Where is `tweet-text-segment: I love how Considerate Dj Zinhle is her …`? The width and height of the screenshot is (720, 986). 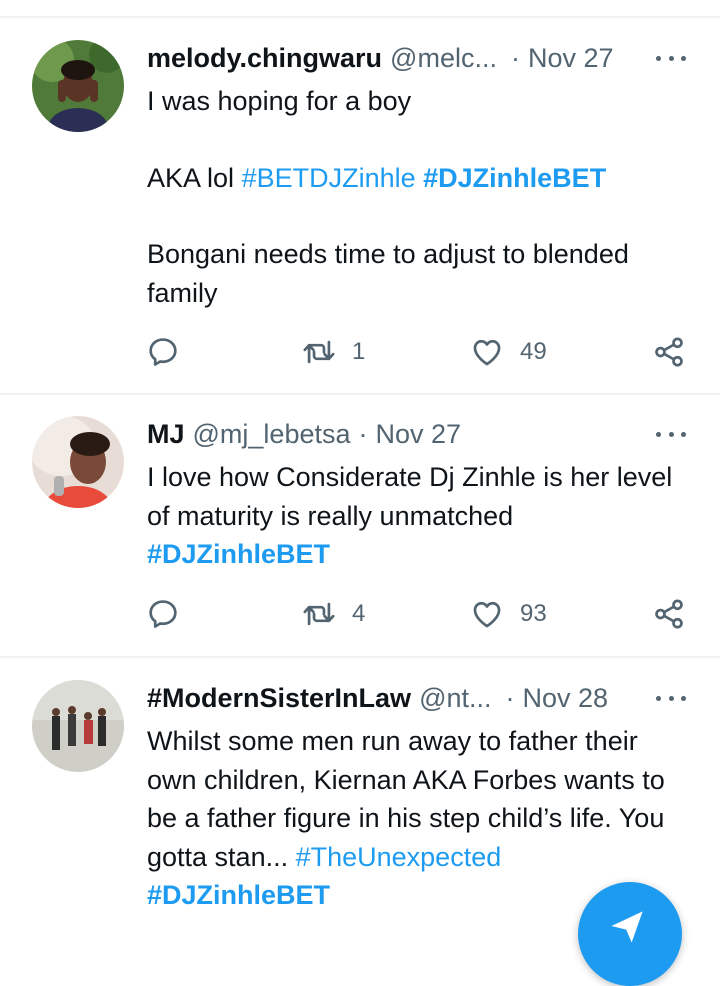
tweet-text-segment: I love how Considerate Dj Zinhle is her … is located at coordinates (410, 496).